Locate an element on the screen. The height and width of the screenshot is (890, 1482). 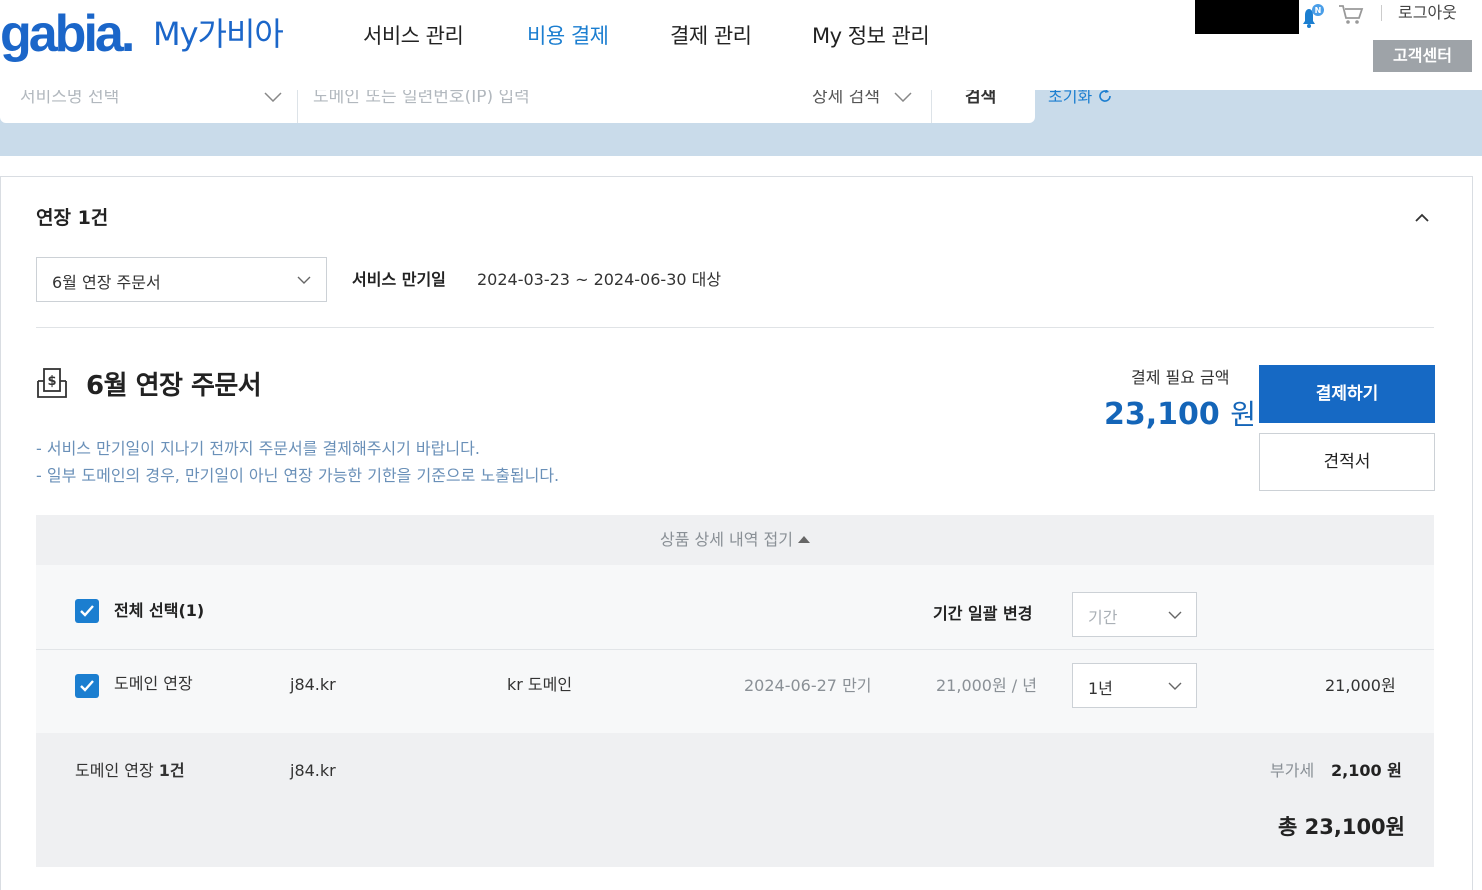
select-all-checkbox is located at coordinates (87, 611).